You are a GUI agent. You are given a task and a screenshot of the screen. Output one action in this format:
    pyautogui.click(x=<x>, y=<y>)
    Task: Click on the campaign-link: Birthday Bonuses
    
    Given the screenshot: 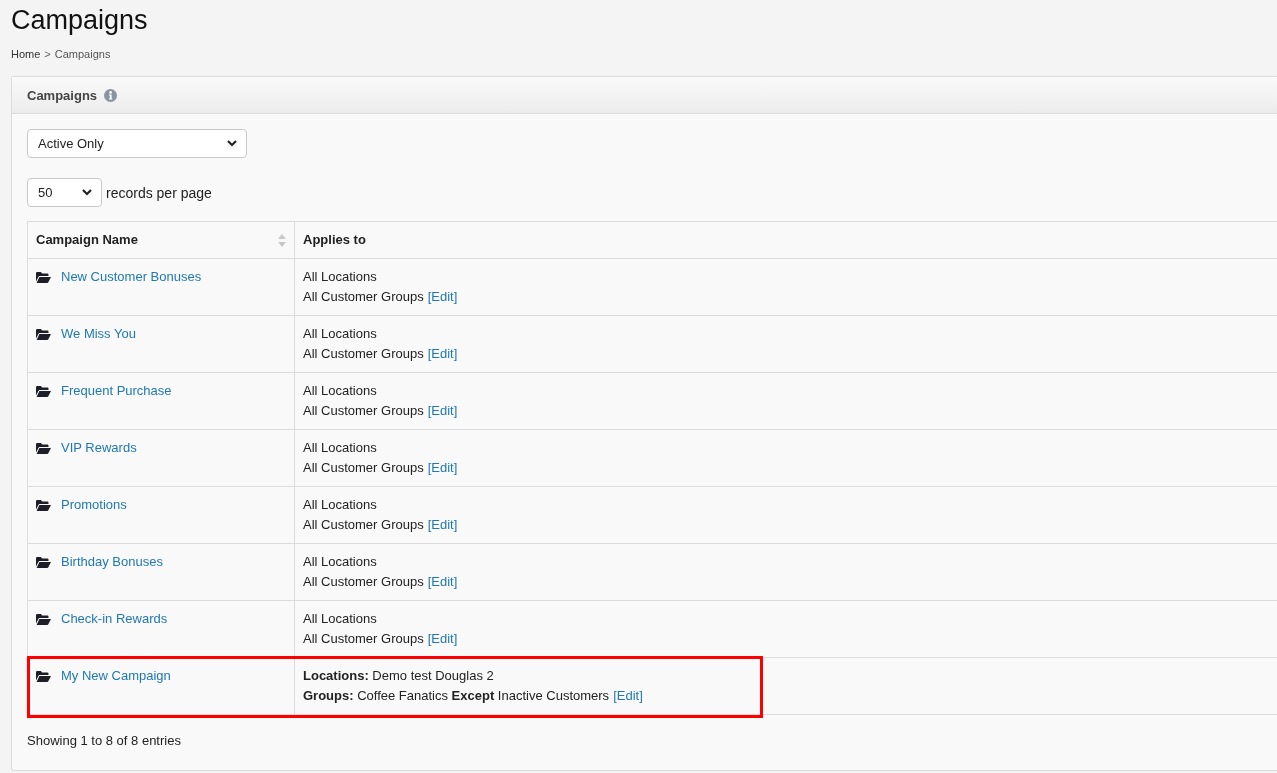 What is the action you would take?
    pyautogui.click(x=112, y=562)
    